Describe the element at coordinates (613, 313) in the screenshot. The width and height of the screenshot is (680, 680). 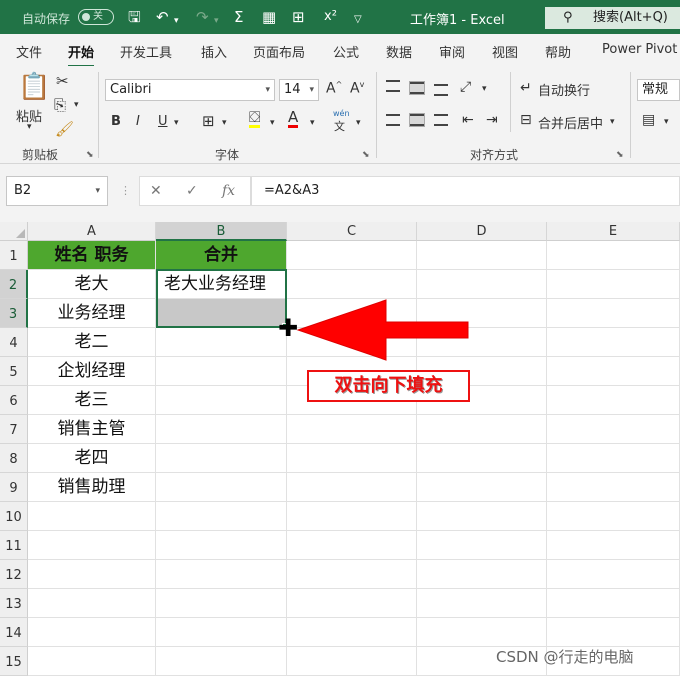
I see `cell-e3` at that location.